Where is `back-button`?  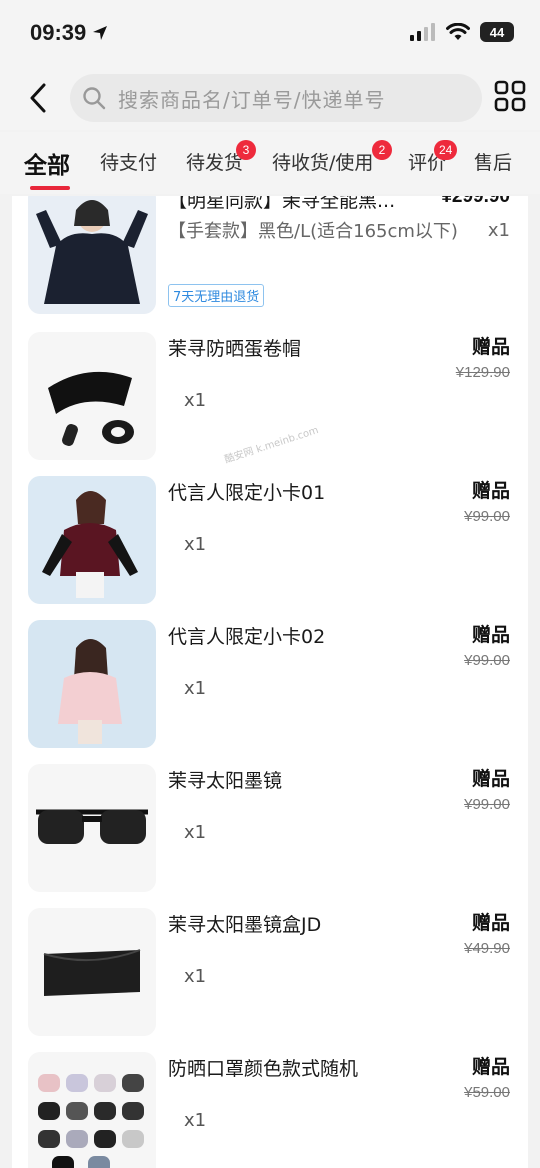
back-button is located at coordinates (38, 98).